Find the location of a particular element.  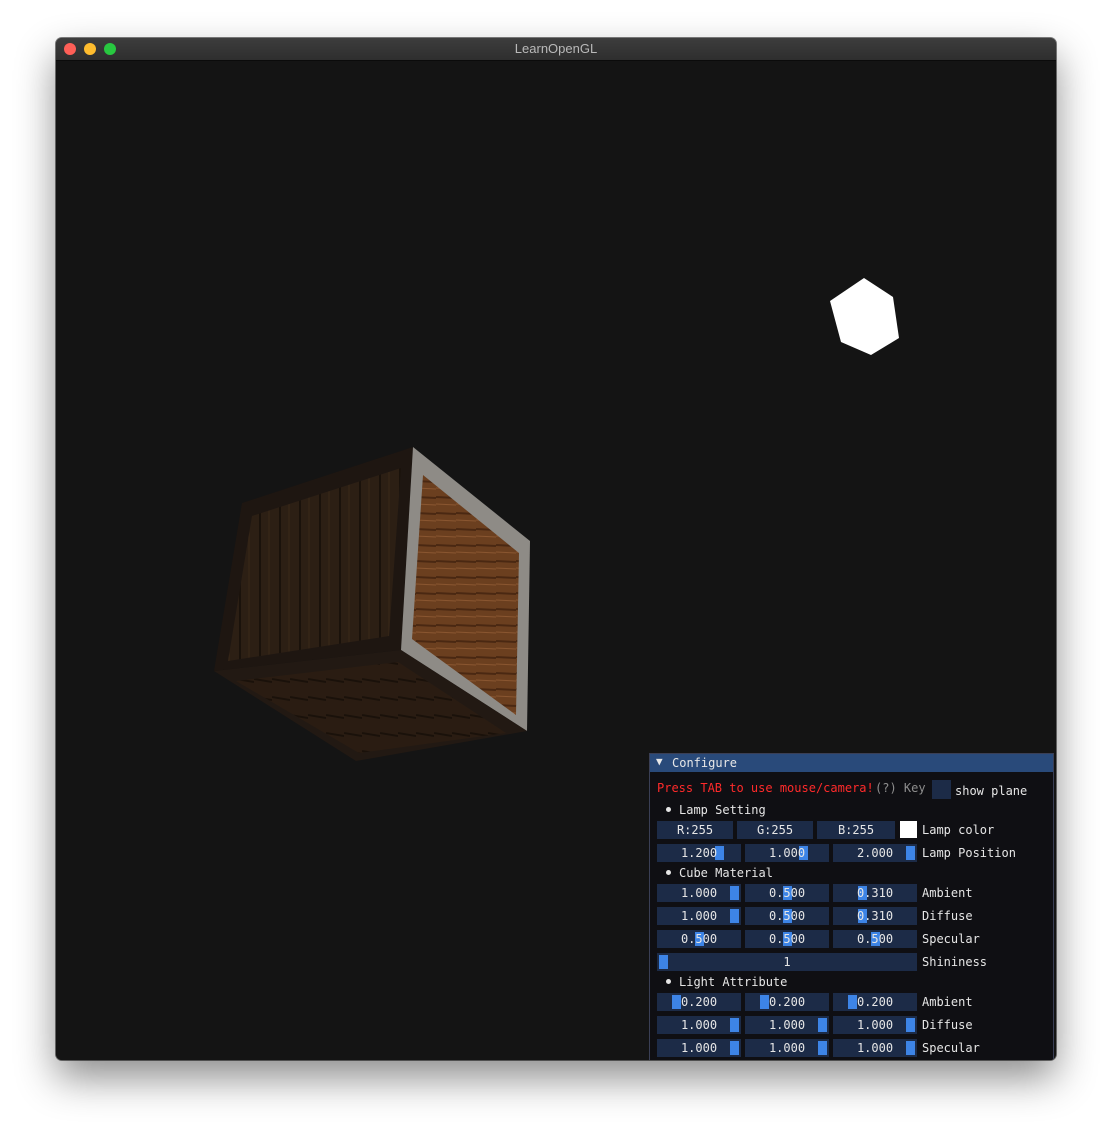

lamp-color-swatch is located at coordinates (908, 829).